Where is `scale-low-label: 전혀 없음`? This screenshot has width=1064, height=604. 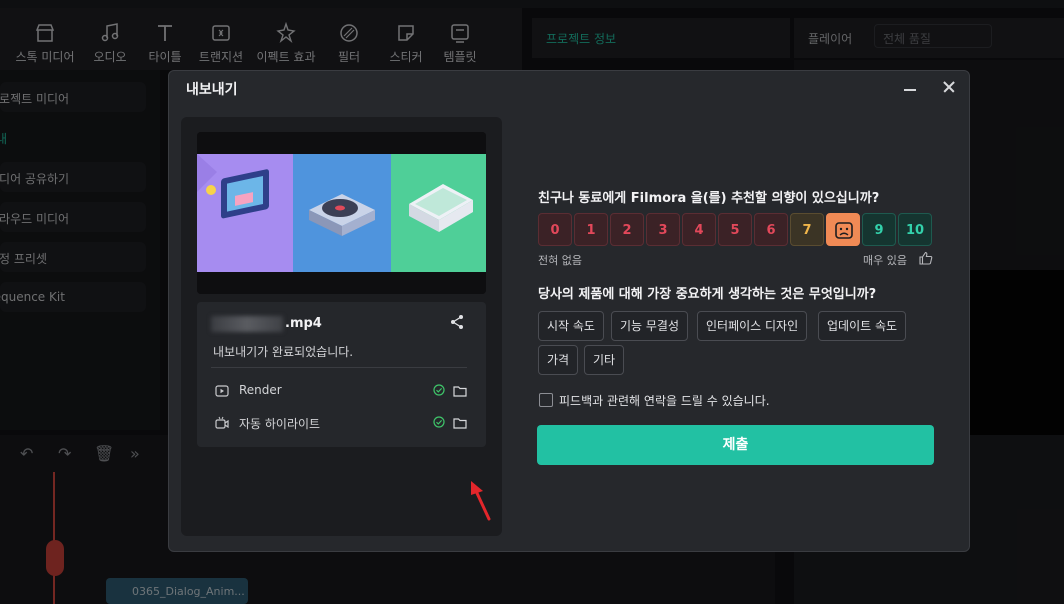 scale-low-label: 전혀 없음 is located at coordinates (560, 260).